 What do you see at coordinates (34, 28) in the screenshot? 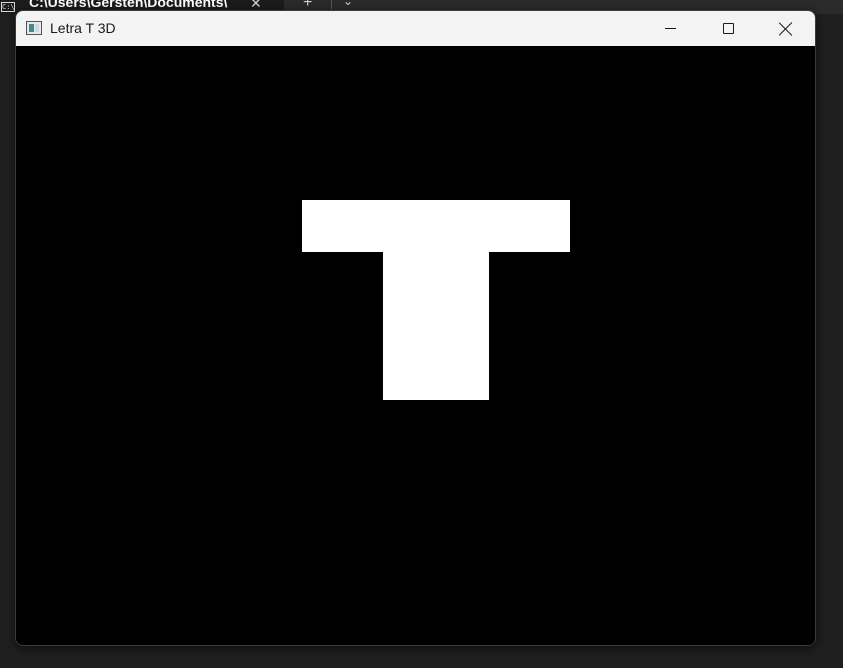
I see `app-window-icon` at bounding box center [34, 28].